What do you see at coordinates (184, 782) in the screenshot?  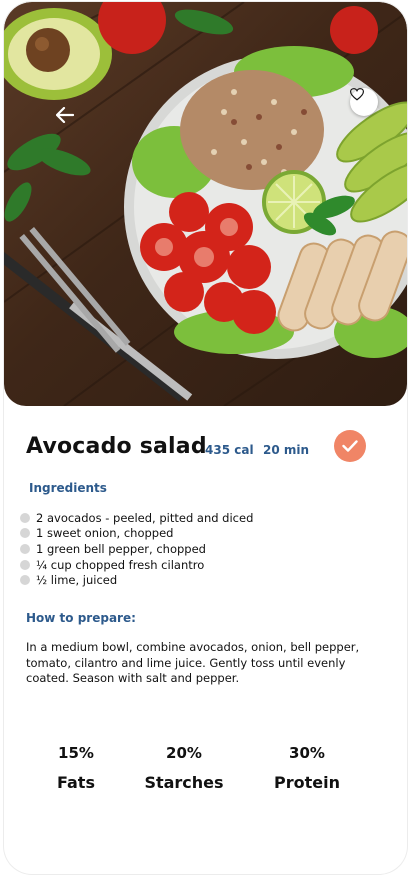 I see `stat-label: Starches` at bounding box center [184, 782].